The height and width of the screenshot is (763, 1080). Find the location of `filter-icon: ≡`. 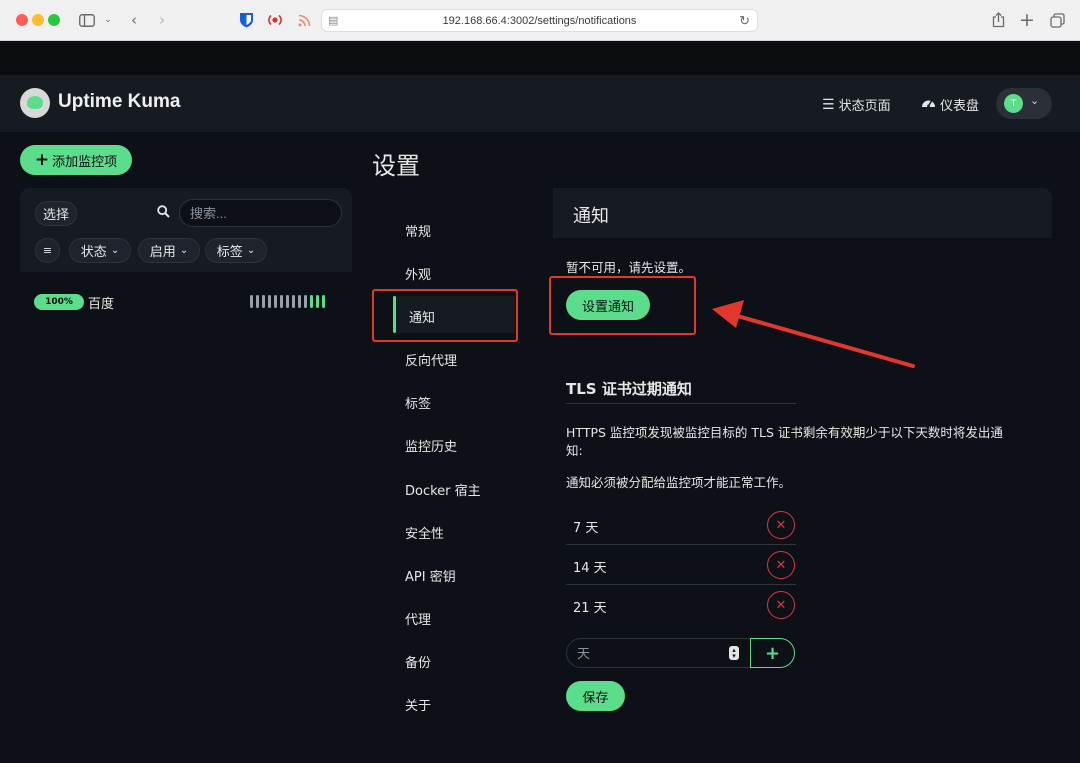

filter-icon: ≡ is located at coordinates (47, 250).